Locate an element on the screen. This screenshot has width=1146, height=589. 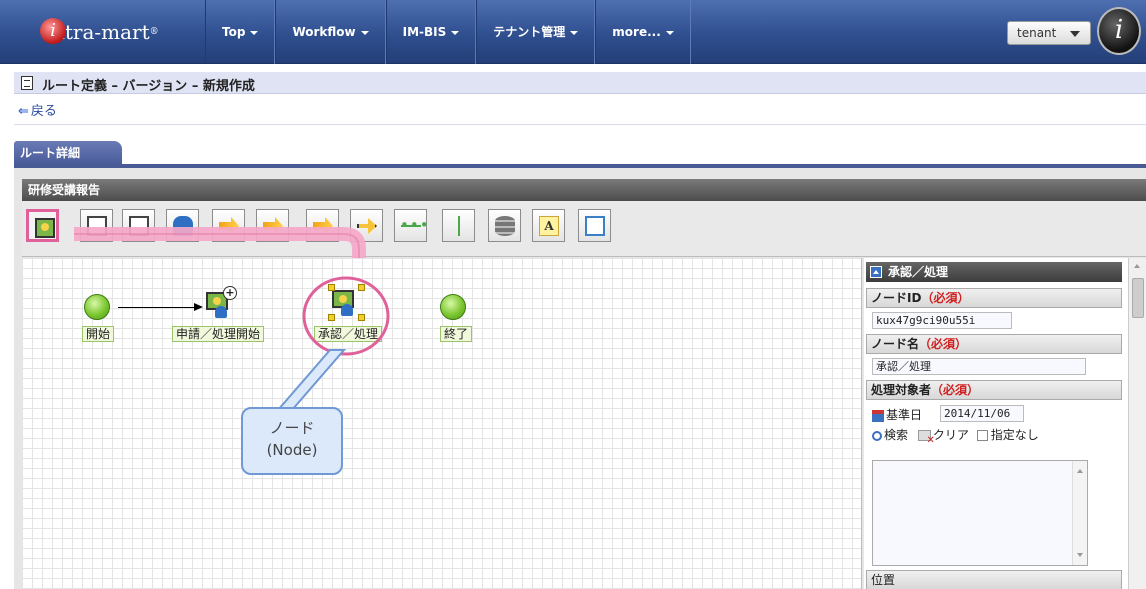
intra-mart-logo: i ntra-mart® is located at coordinates (111, 32).